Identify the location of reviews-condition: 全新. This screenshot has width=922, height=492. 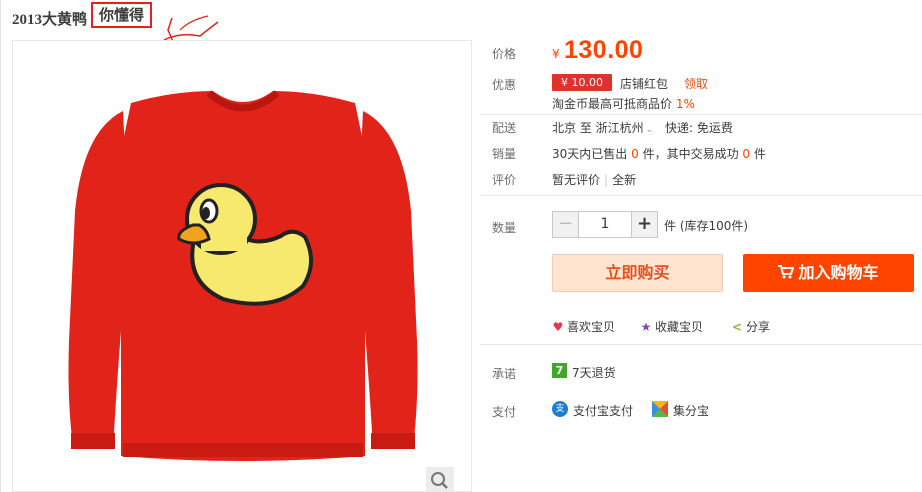
(624, 180).